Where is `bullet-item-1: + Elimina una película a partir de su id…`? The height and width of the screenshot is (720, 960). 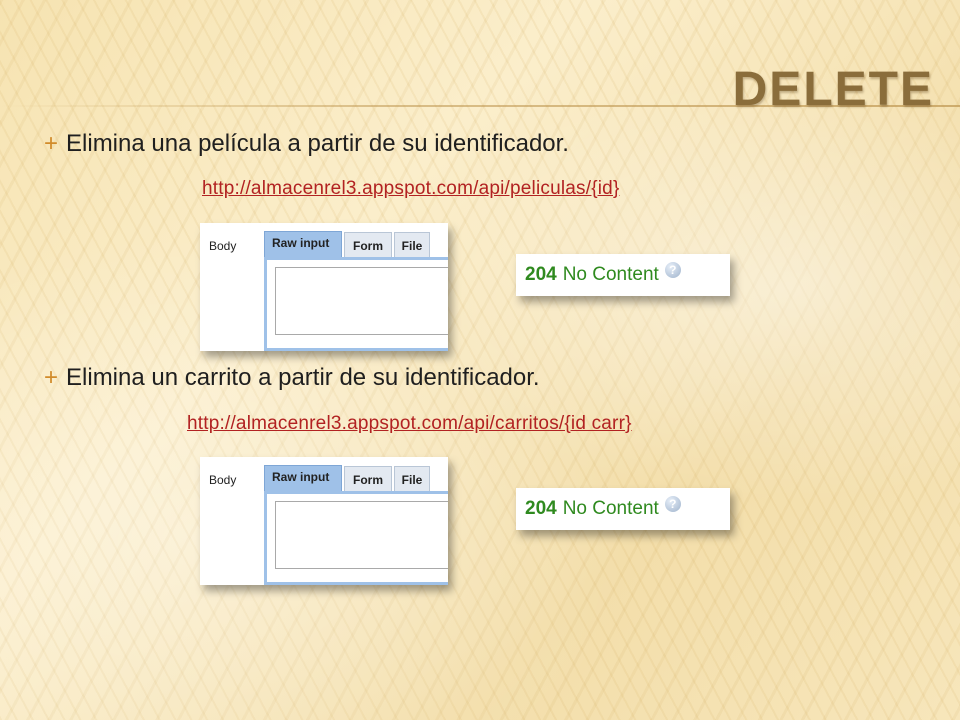
bullet-item-1: + Elimina una película a partir de su id… is located at coordinates (306, 144).